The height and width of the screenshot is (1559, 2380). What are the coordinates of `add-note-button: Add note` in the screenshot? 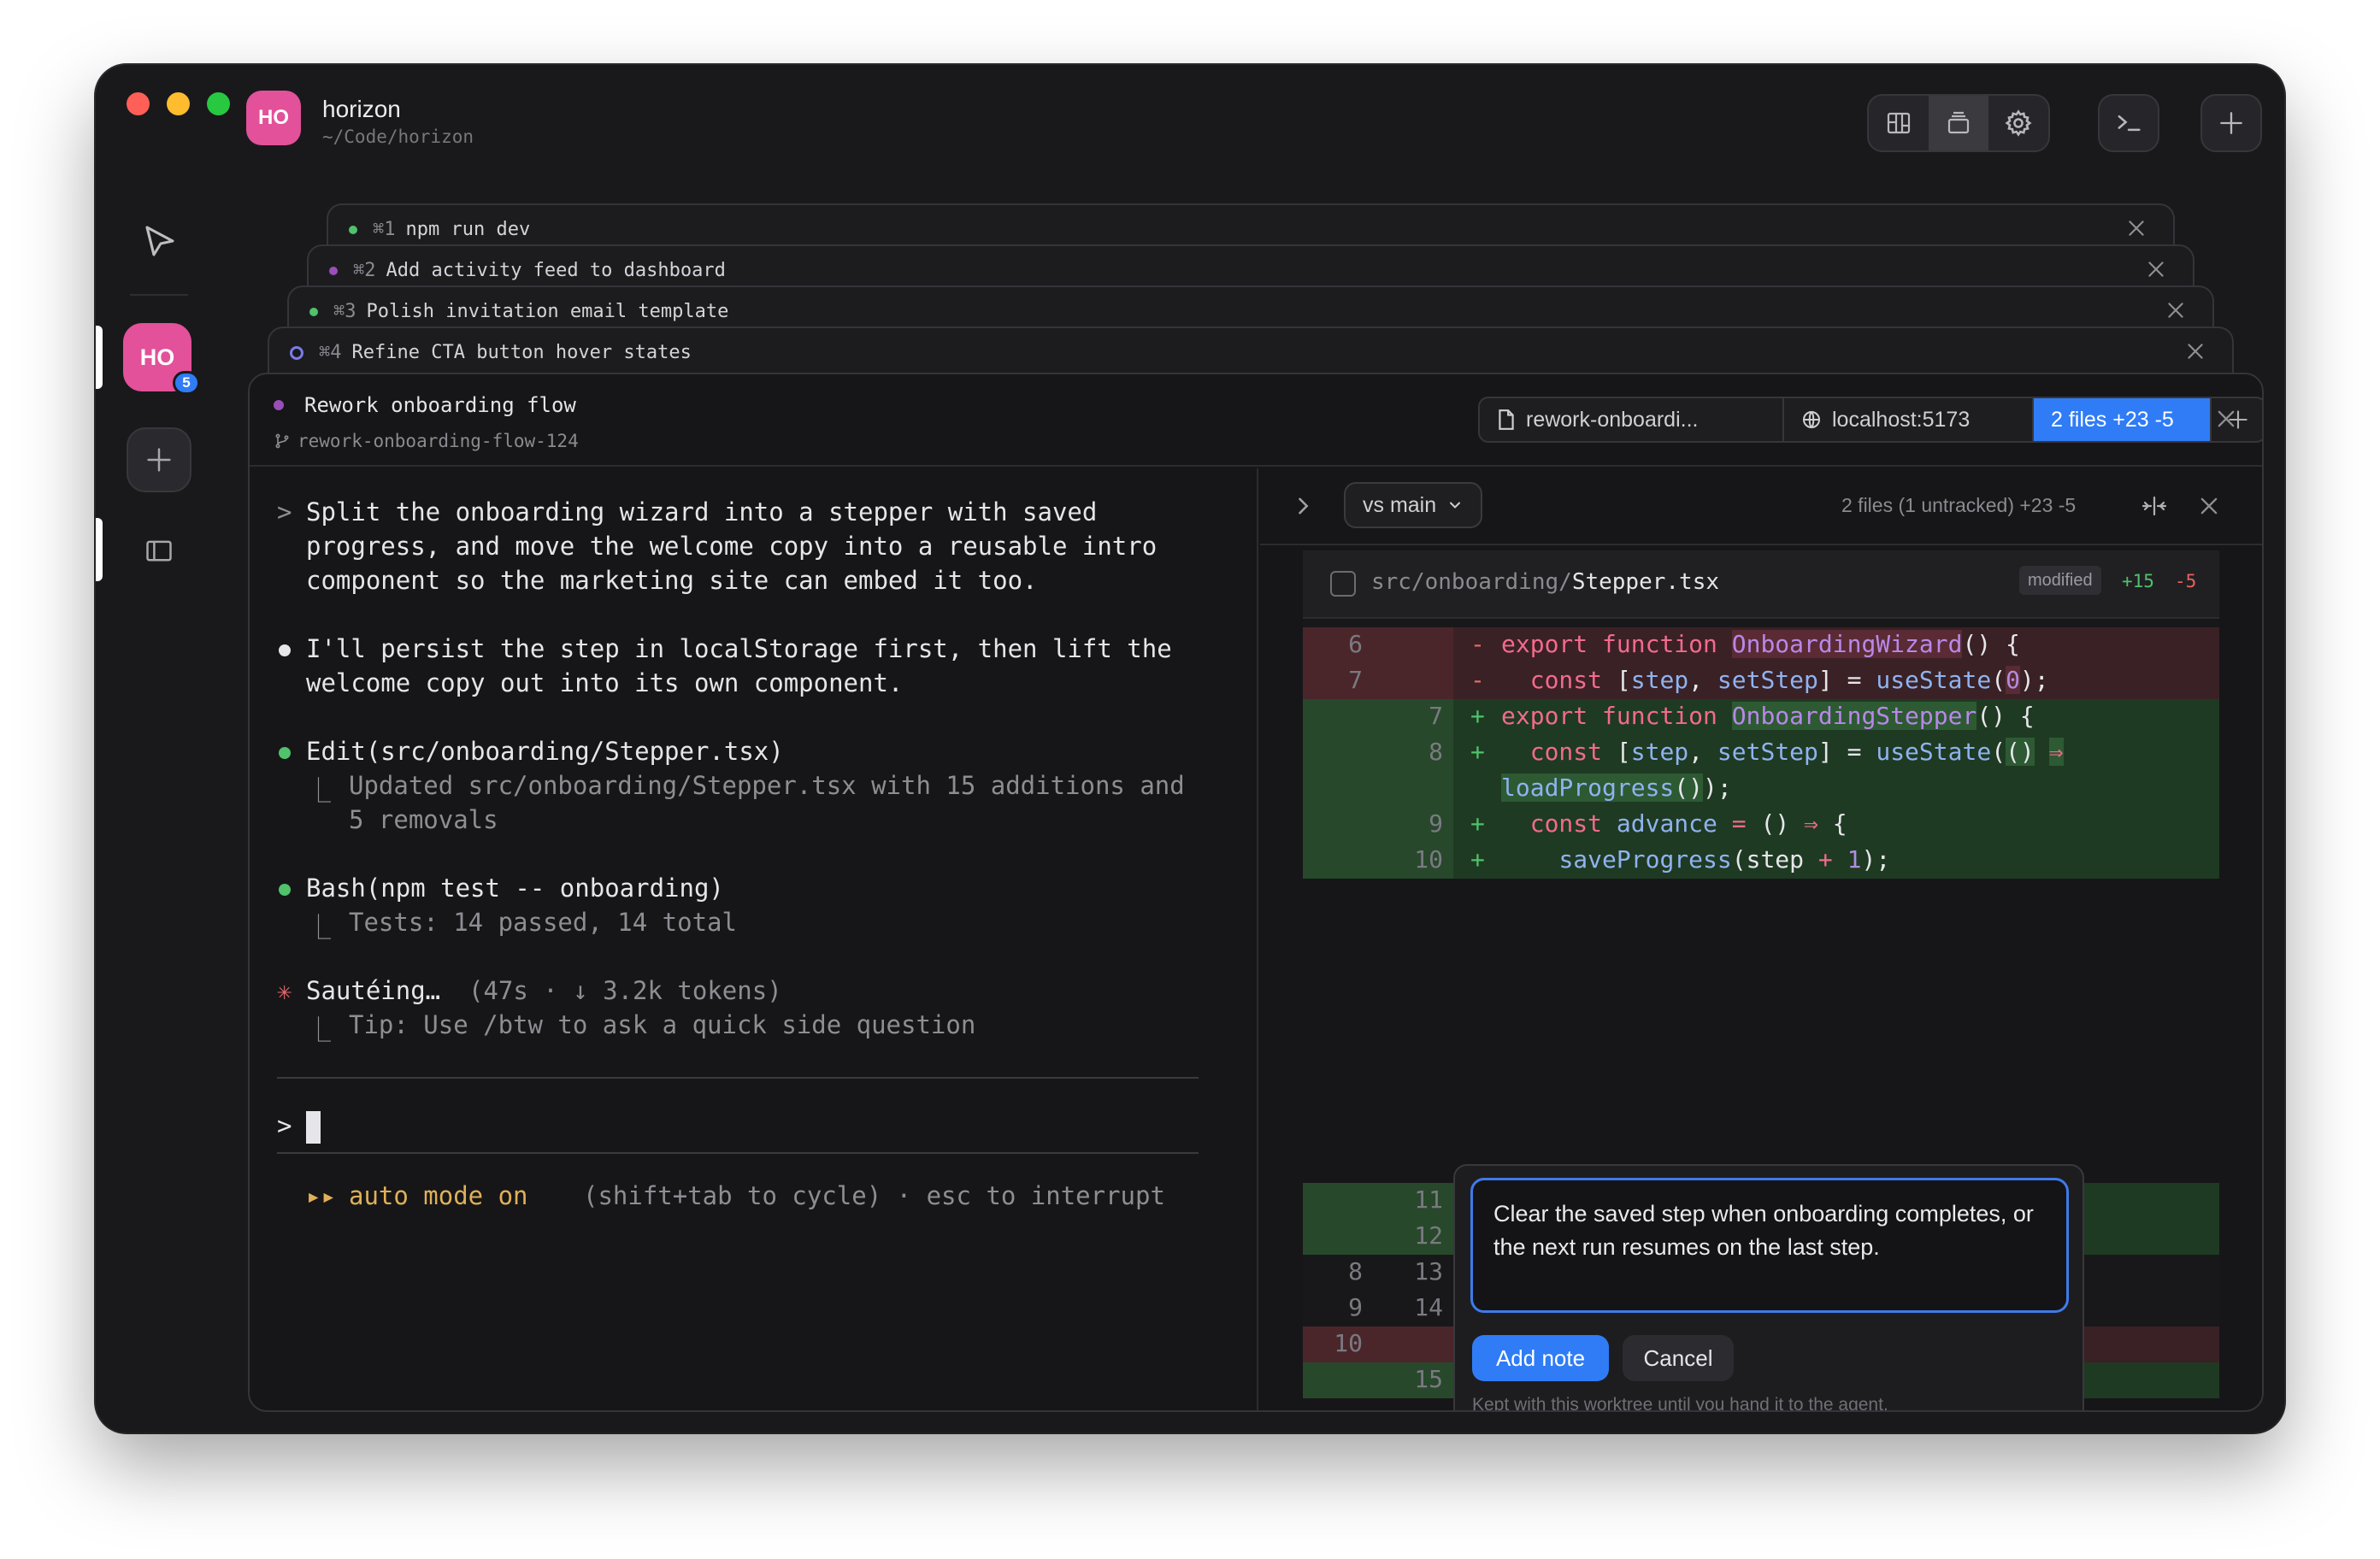 It's located at (1541, 1358).